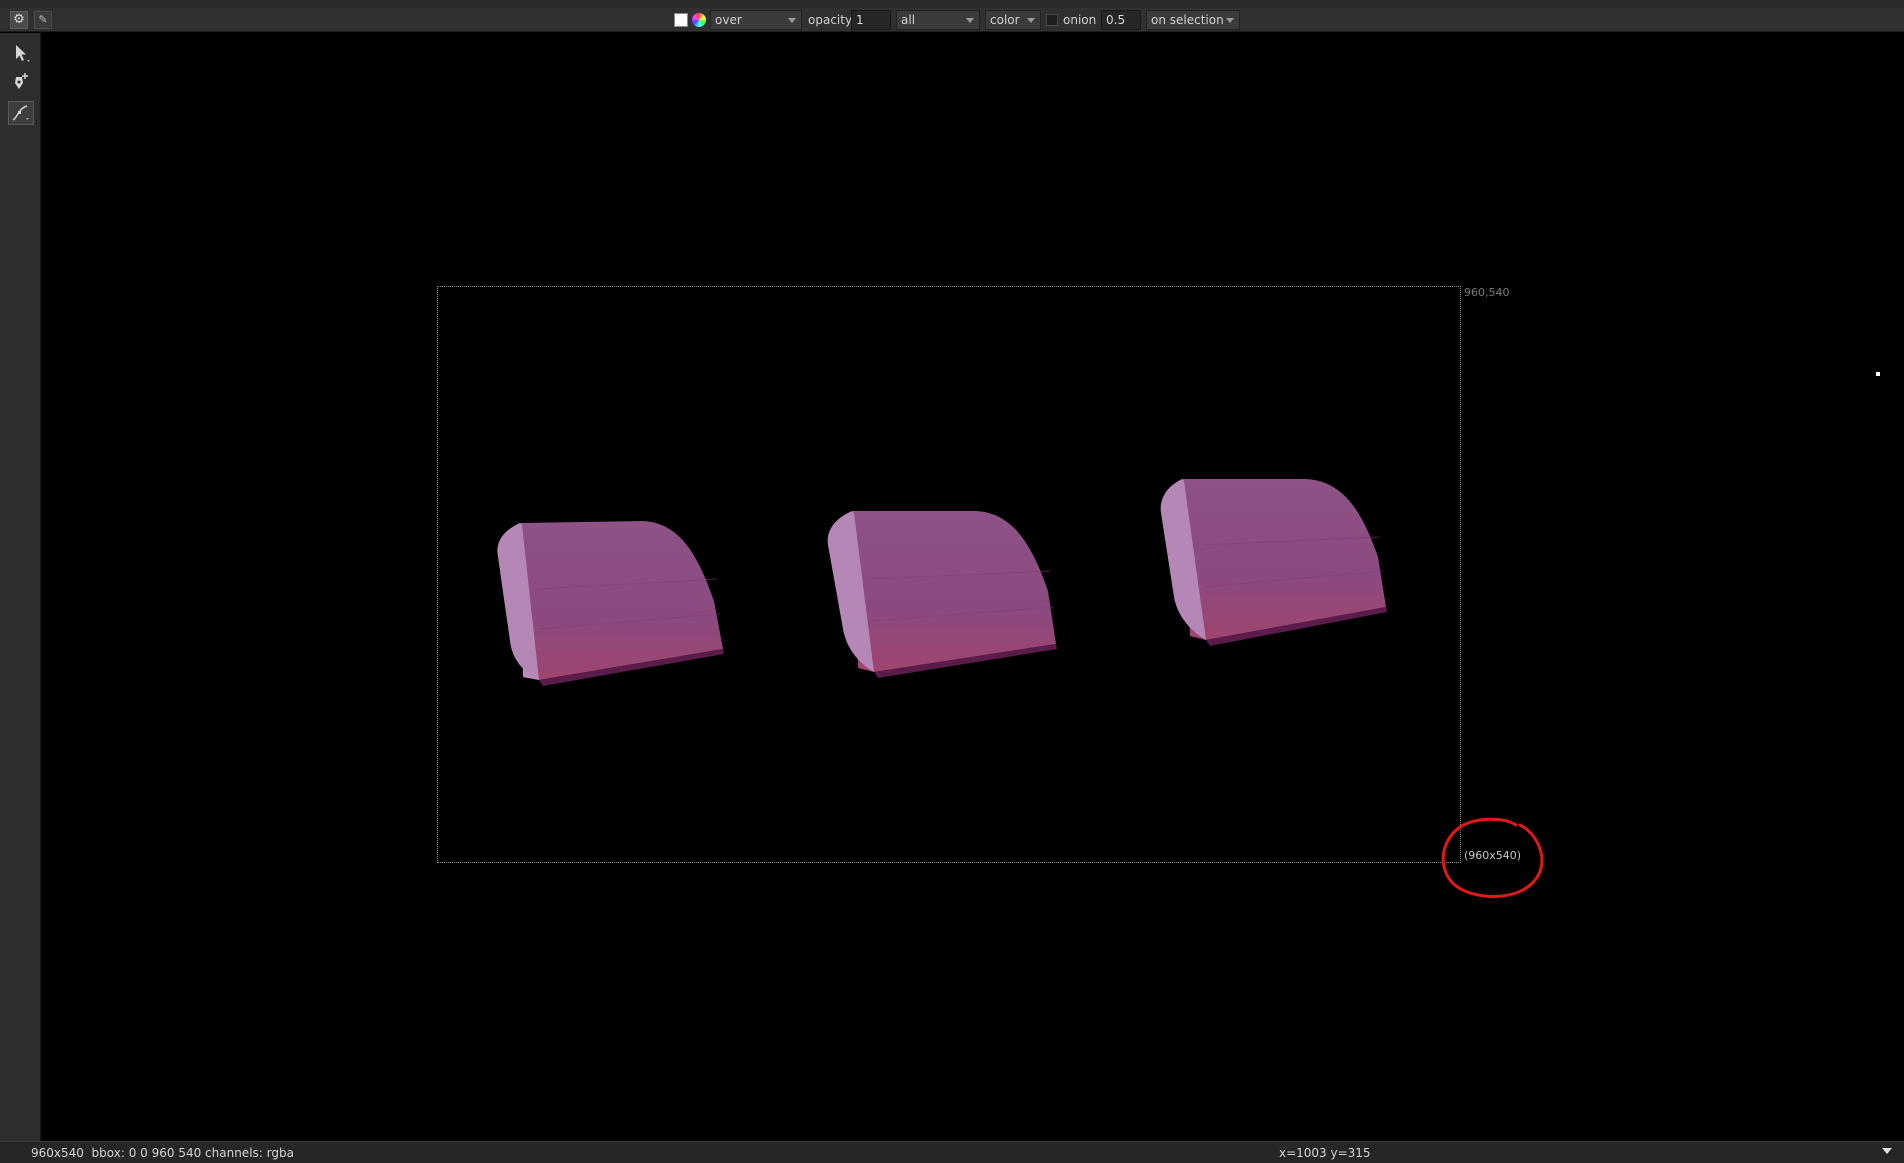 Image resolution: width=1904 pixels, height=1163 pixels. What do you see at coordinates (1005, 20) in the screenshot?
I see `output-value: color` at bounding box center [1005, 20].